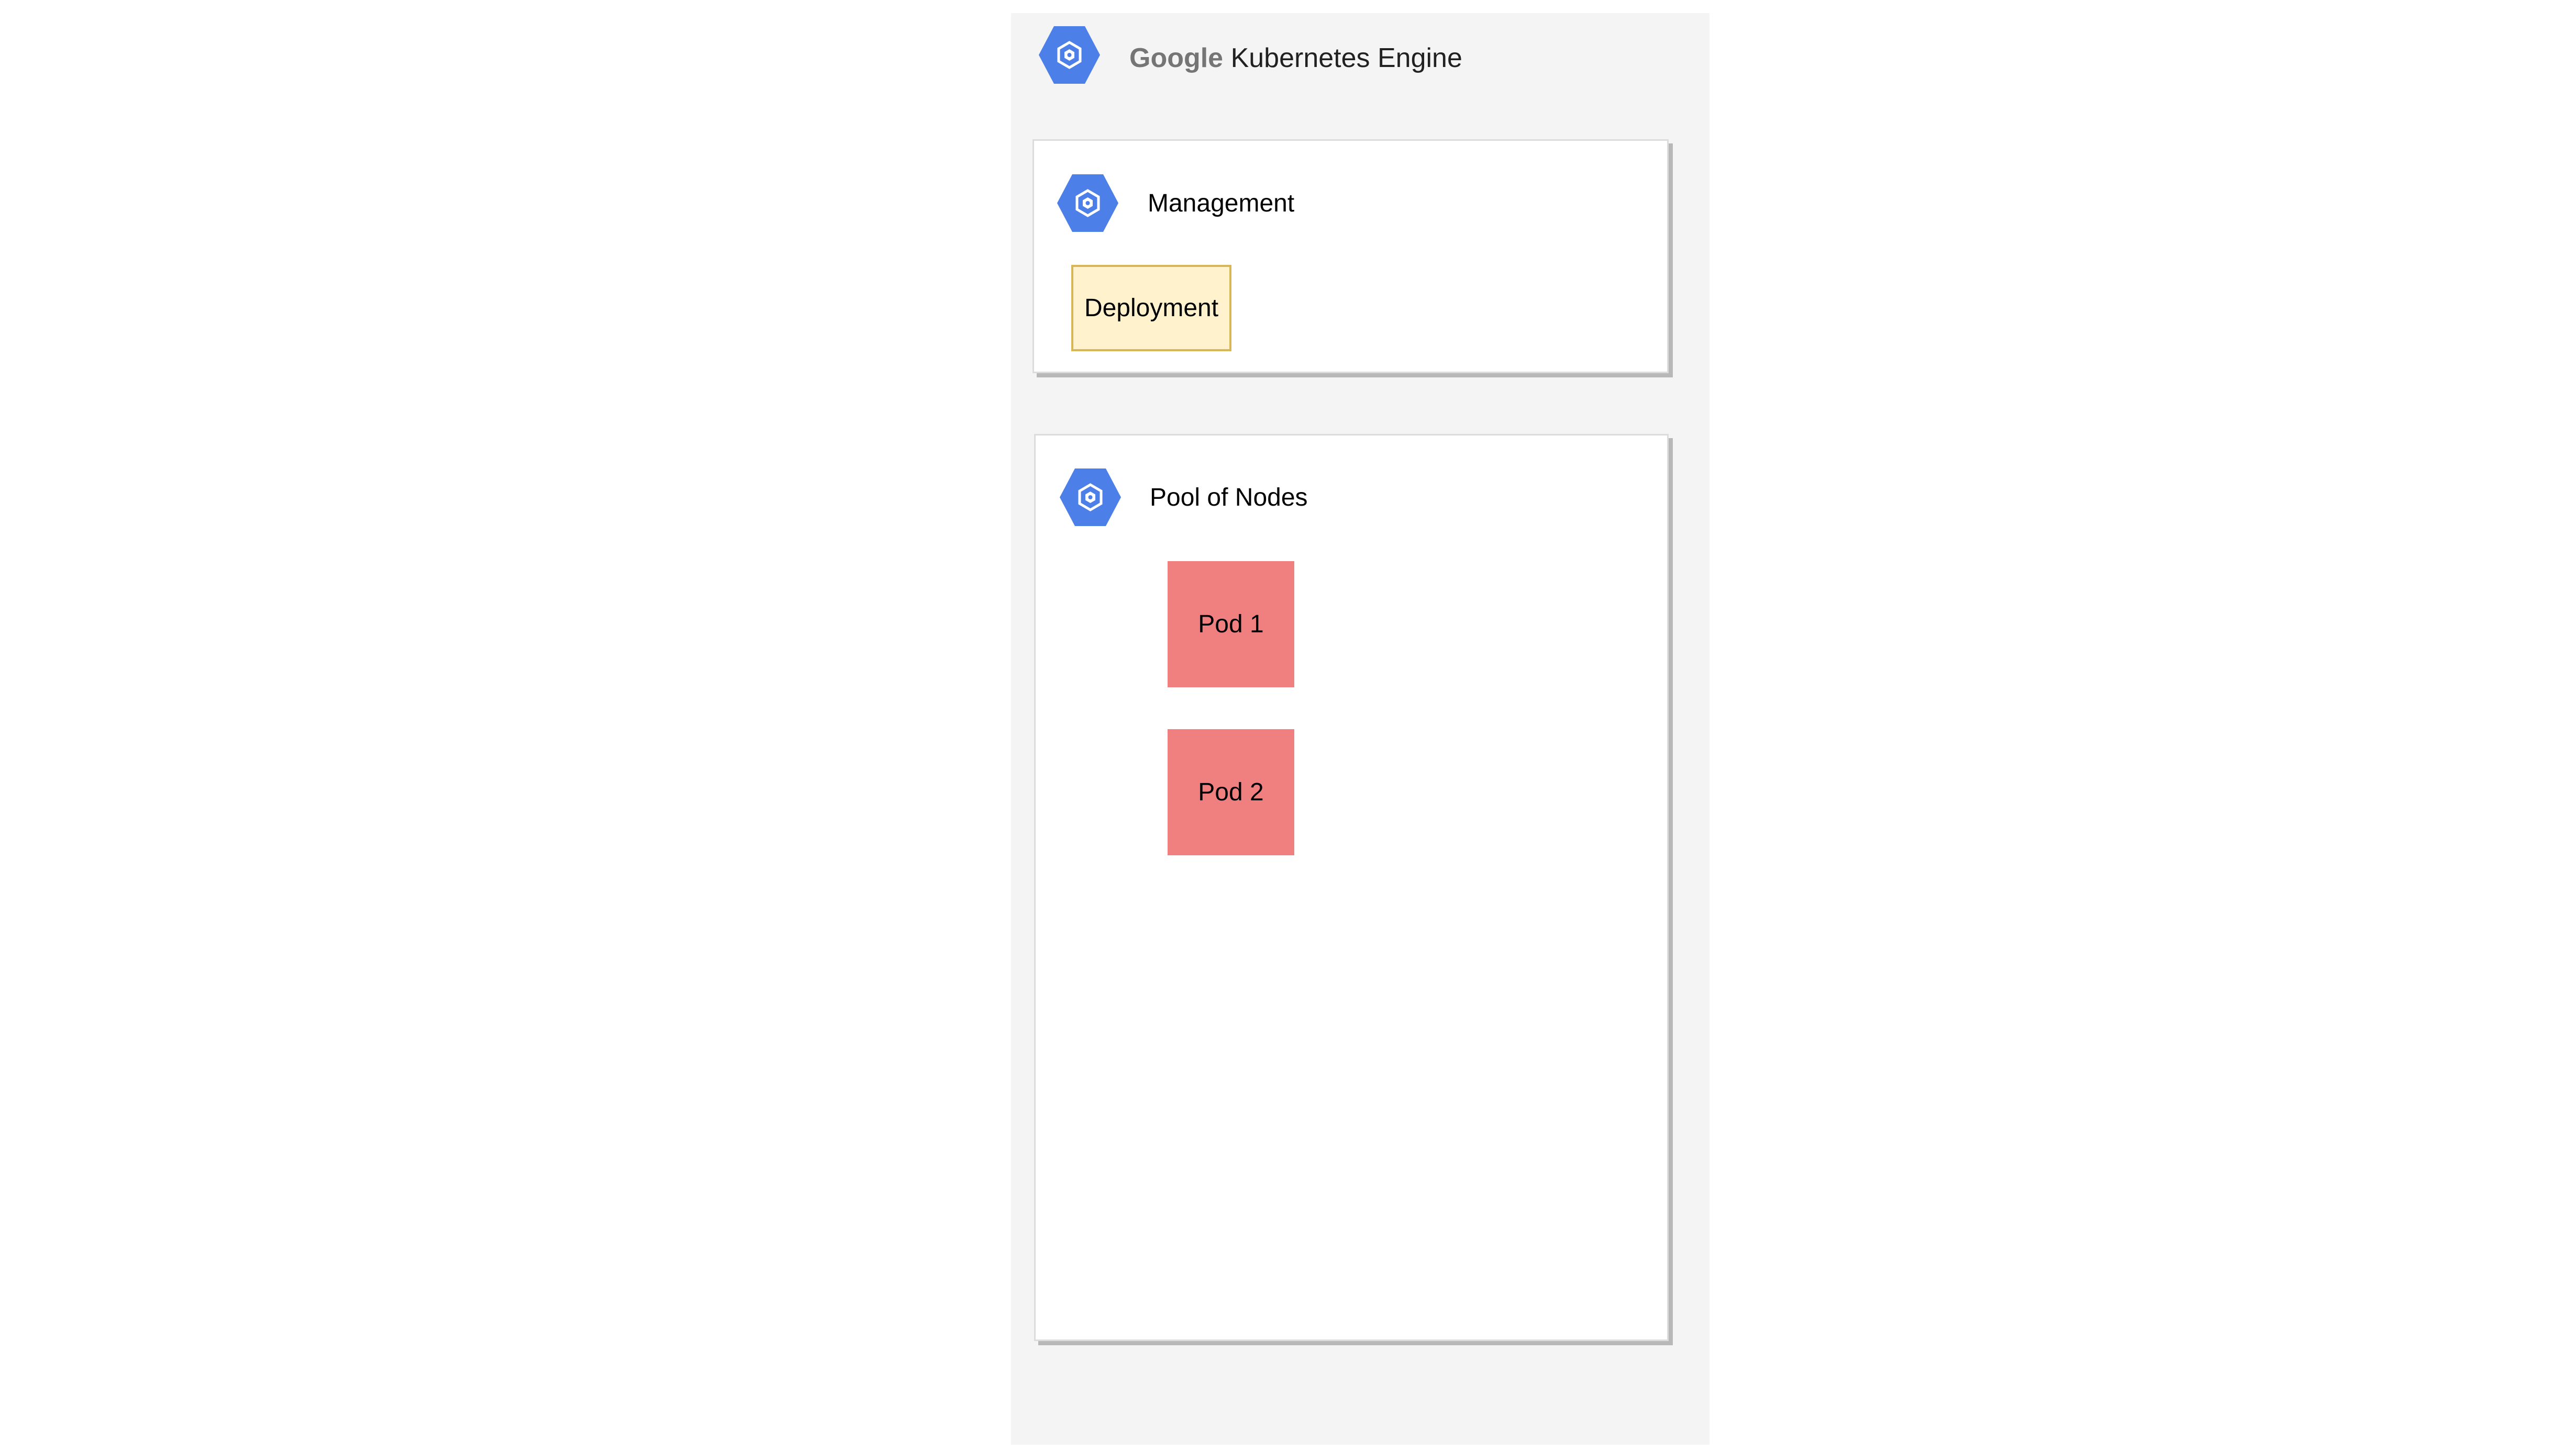 Image resolution: width=2576 pixels, height=1451 pixels. Describe the element at coordinates (1231, 792) in the screenshot. I see `pod-node: Pod 2` at that location.